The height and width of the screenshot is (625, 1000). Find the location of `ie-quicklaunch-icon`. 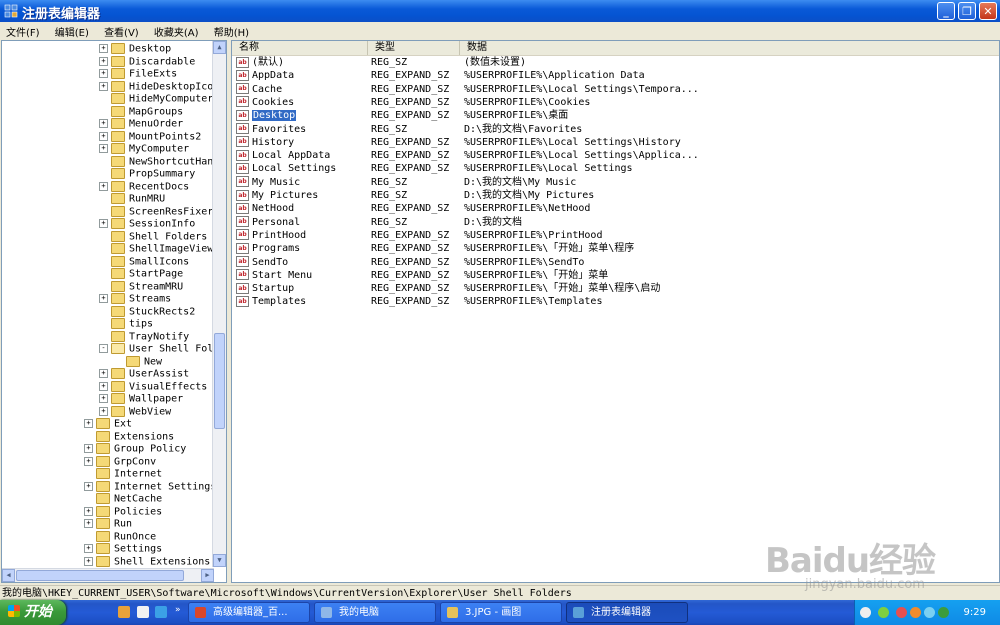

ie-quicklaunch-icon is located at coordinates (161, 612).